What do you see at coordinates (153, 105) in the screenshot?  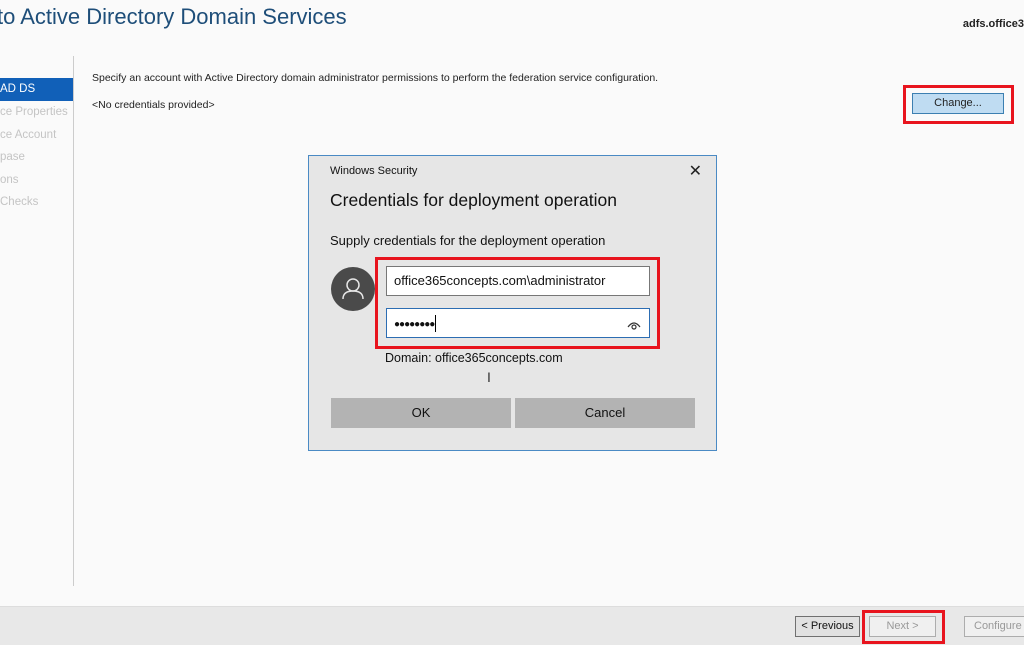 I see `credentials-status: <No credentials provided>` at bounding box center [153, 105].